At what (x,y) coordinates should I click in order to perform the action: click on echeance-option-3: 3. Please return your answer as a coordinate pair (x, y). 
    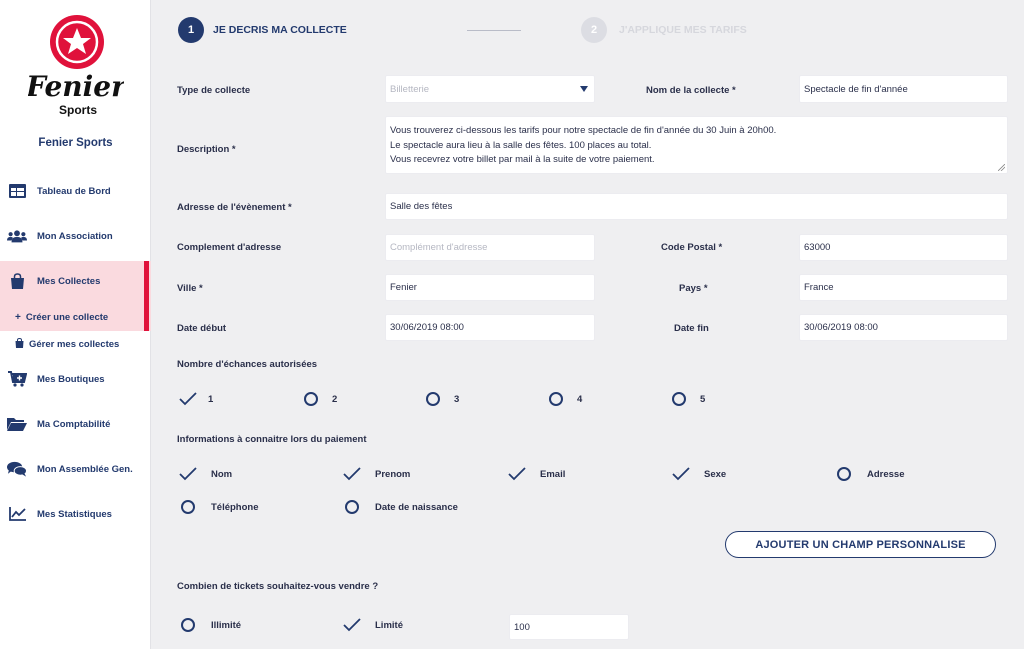
    Looking at the image, I should click on (441, 399).